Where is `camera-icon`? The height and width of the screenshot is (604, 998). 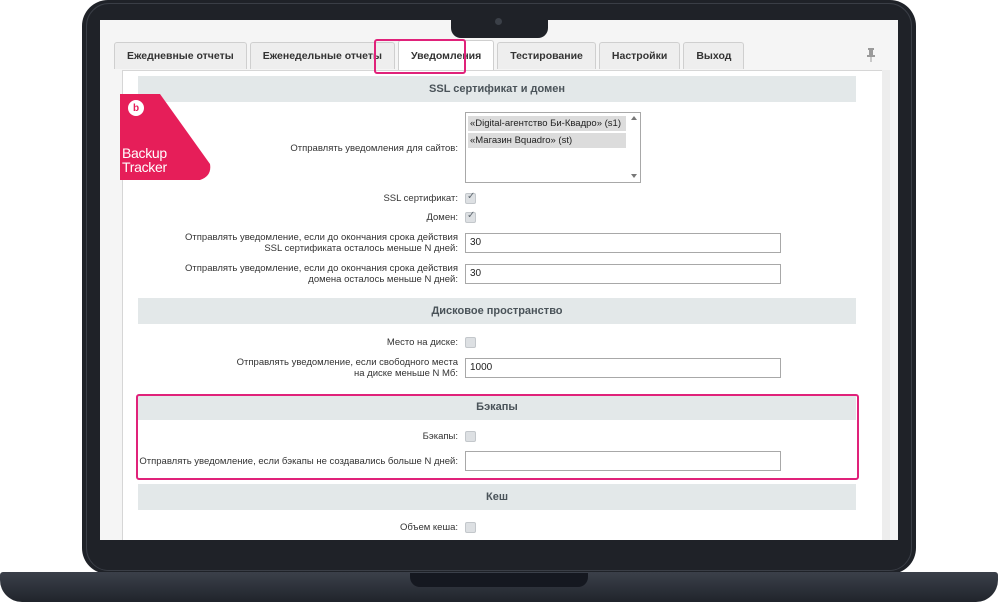 camera-icon is located at coordinates (498, 21).